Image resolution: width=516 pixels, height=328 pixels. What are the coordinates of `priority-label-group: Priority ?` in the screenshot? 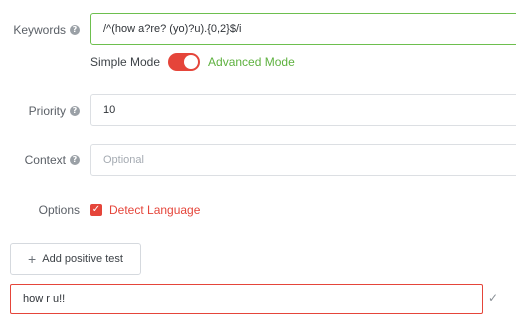 It's located at (54, 111).